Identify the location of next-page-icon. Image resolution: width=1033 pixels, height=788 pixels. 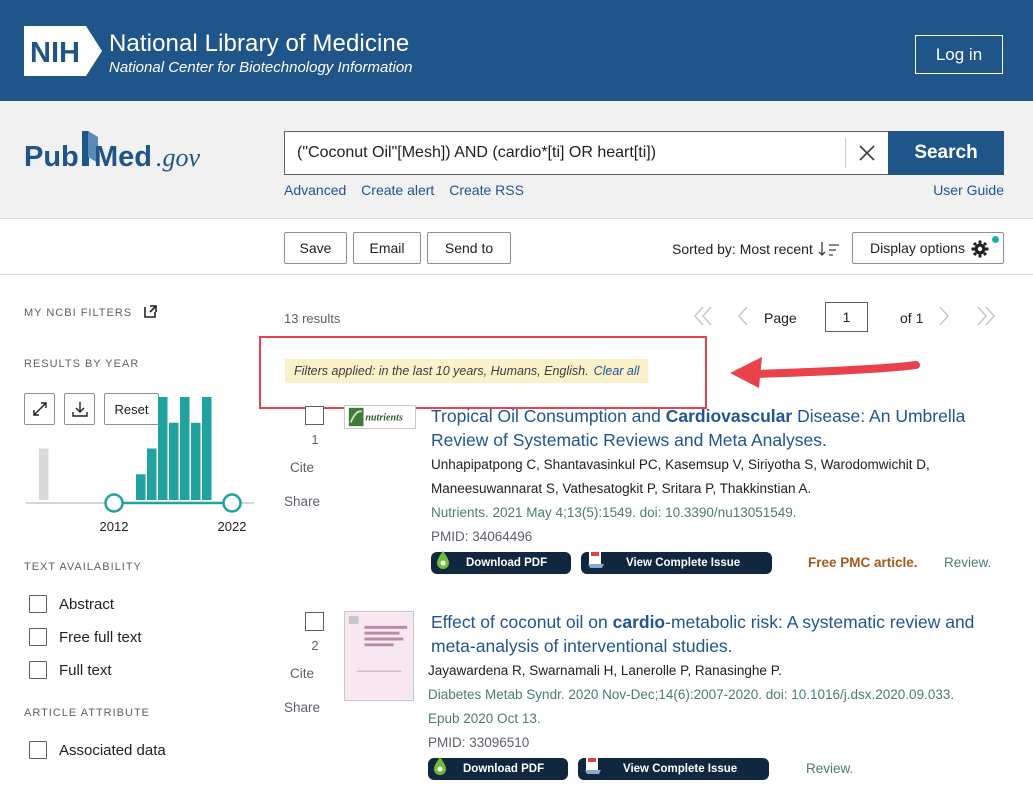
(944, 316).